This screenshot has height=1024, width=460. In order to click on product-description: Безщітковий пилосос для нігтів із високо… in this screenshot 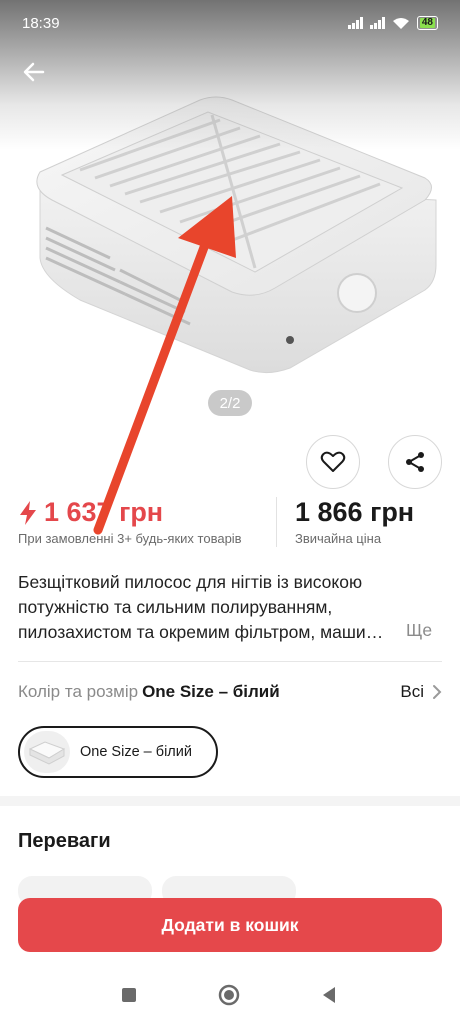, I will do `click(201, 607)`.